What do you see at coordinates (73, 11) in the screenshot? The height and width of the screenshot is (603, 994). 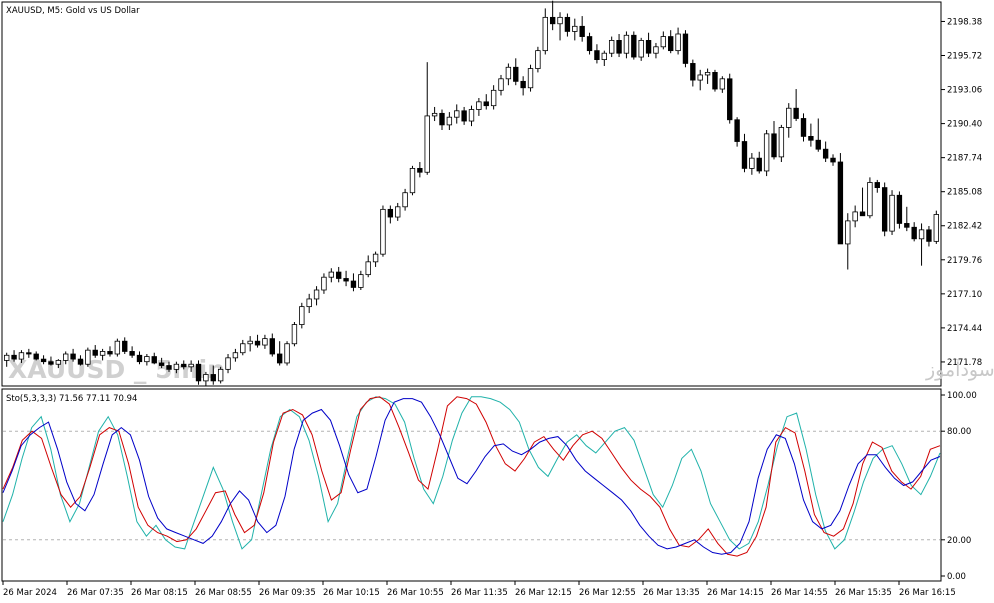 I see `chart-title: XAUUSD, M5: Gold vs US Dollar` at bounding box center [73, 11].